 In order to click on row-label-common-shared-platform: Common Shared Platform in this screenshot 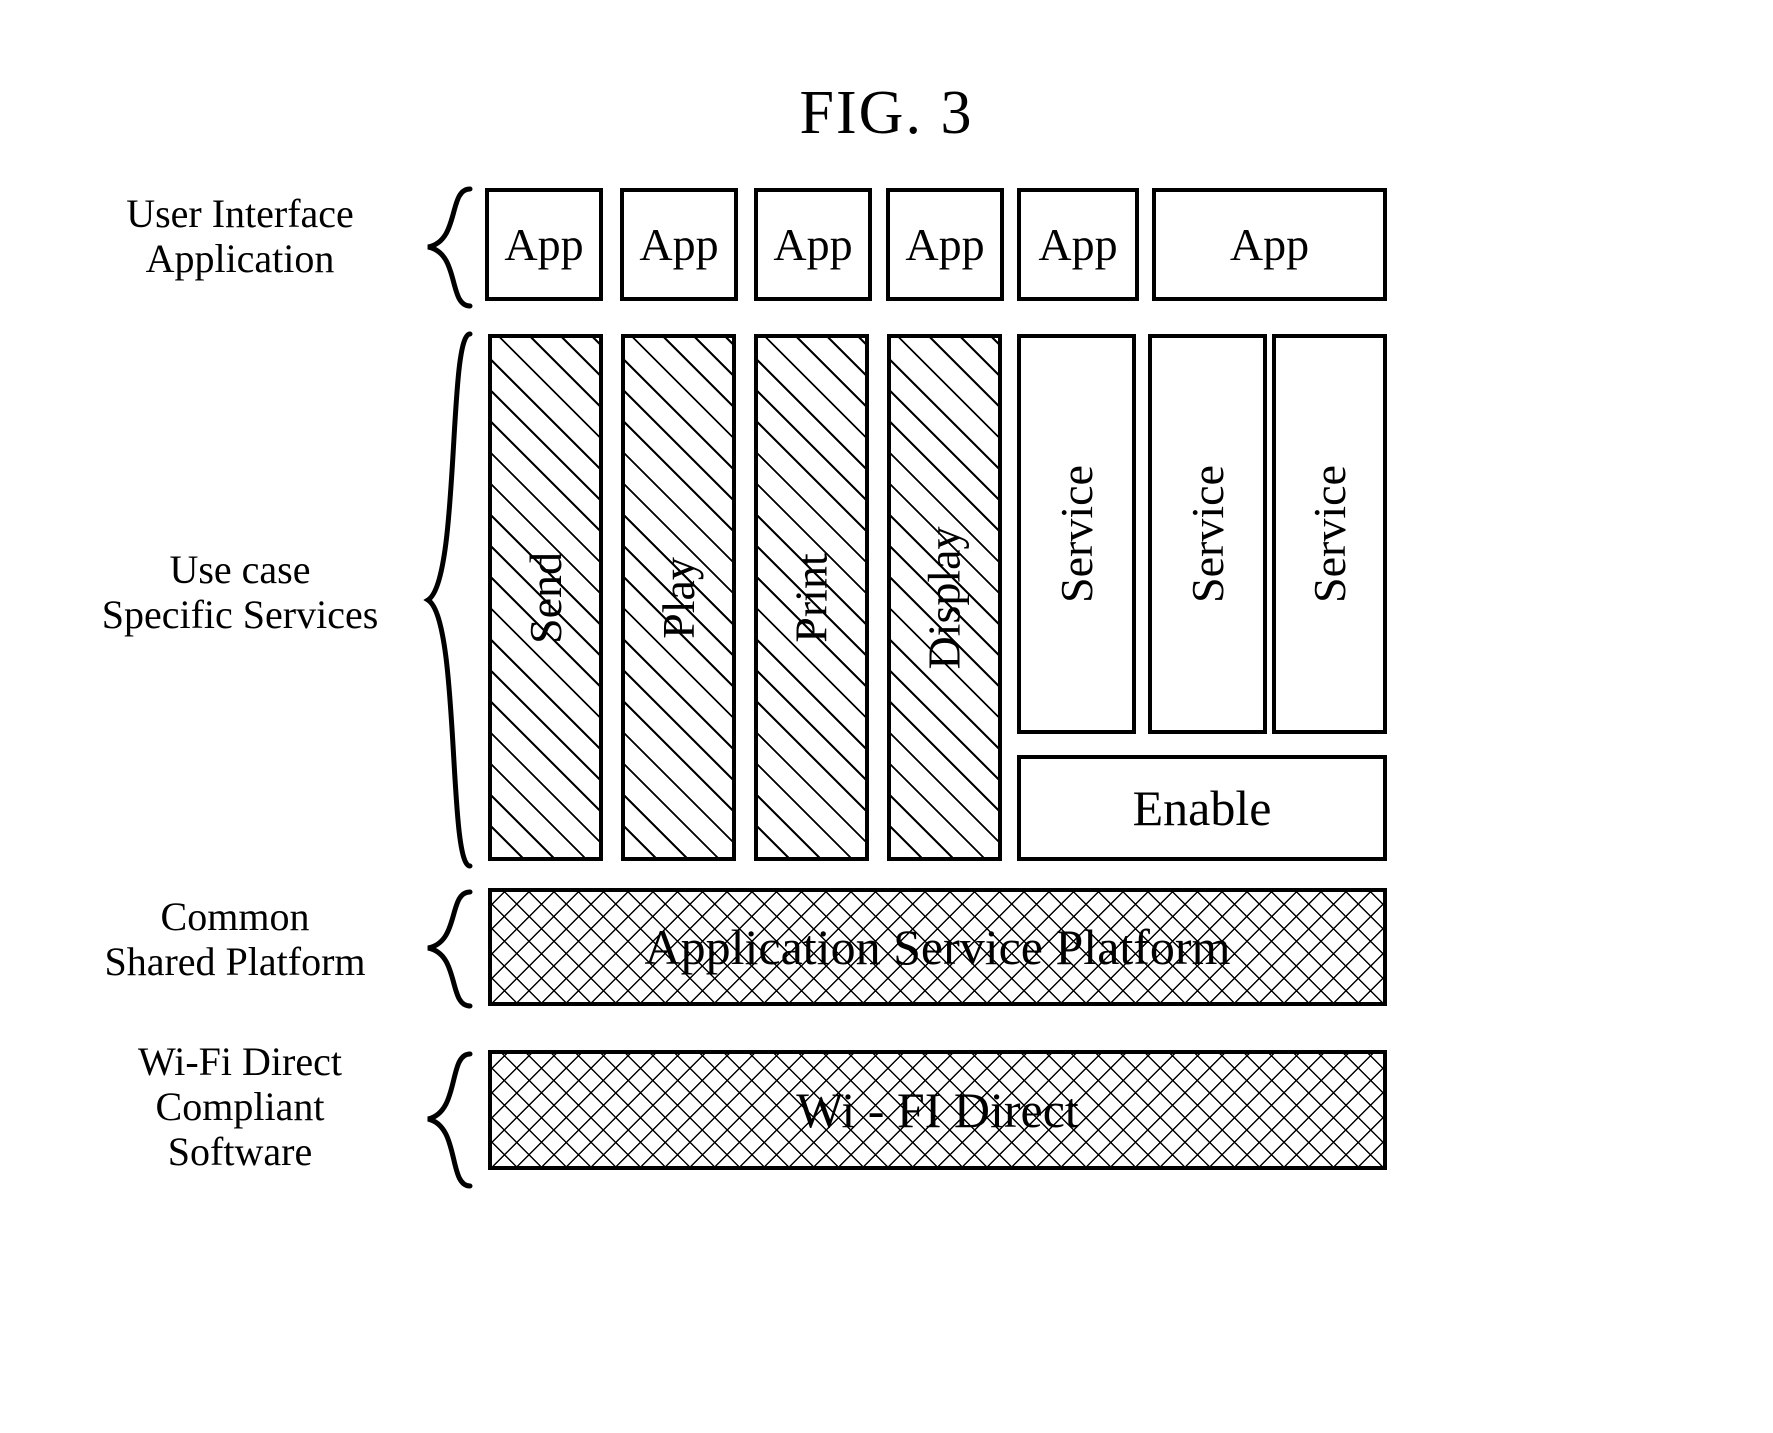, I will do `click(235, 939)`.